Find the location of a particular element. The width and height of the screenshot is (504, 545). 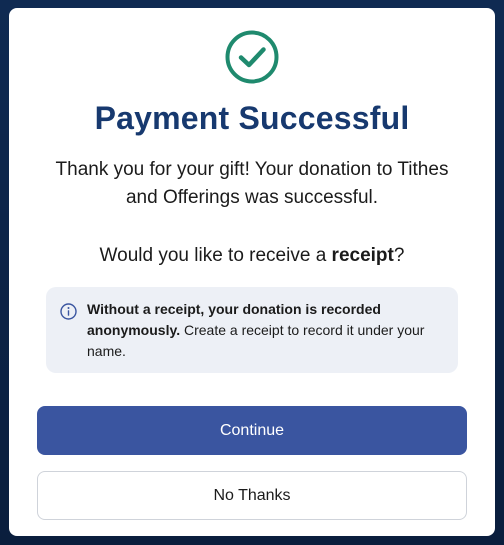

receipt-question: Would you like to receive a receipt? is located at coordinates (252, 256).